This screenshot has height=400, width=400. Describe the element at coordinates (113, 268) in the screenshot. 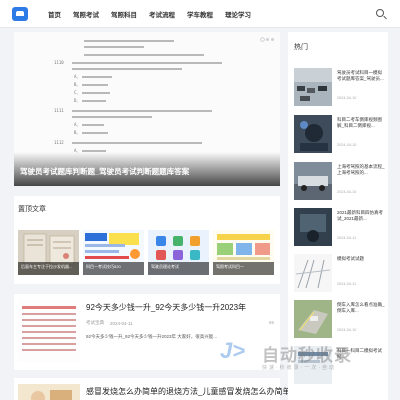

I see `featured-post-caption: 科目一考试技巧520` at that location.